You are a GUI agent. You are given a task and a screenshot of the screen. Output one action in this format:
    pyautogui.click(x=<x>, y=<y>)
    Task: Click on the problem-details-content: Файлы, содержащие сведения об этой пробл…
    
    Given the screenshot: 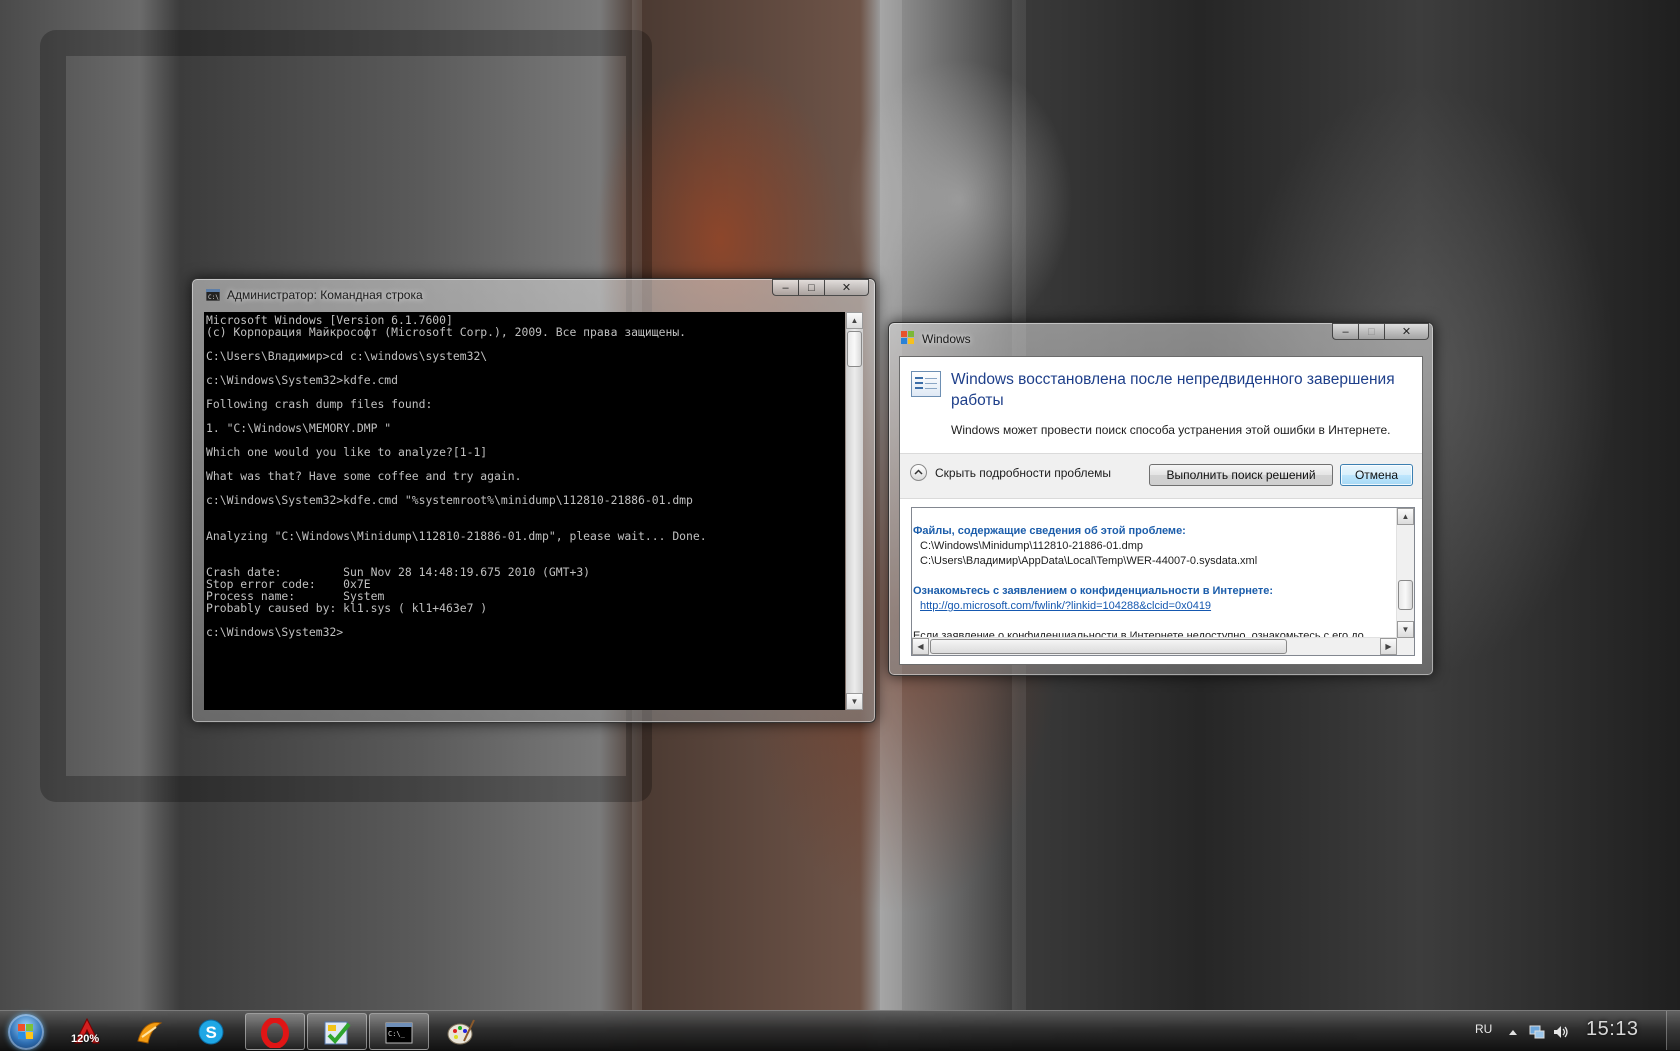 What is the action you would take?
    pyautogui.click(x=1153, y=584)
    